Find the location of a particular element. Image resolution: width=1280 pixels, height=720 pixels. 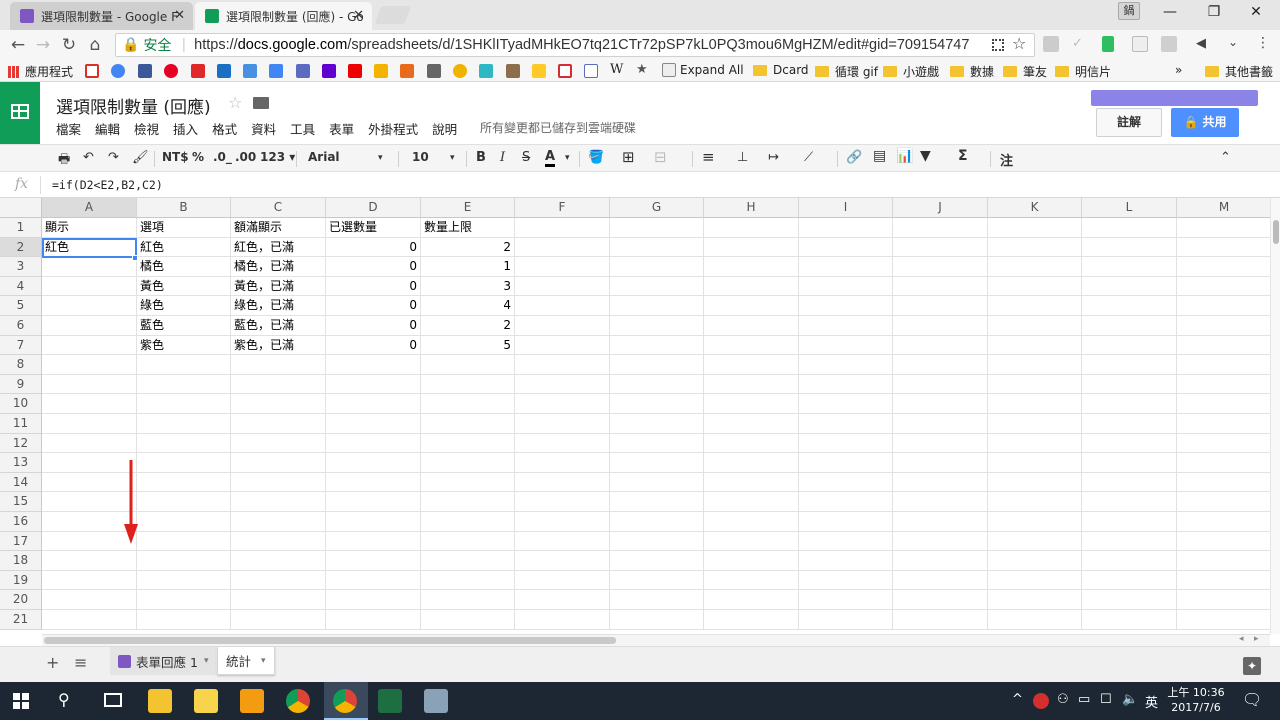

cell-i18 is located at coordinates (846, 561).